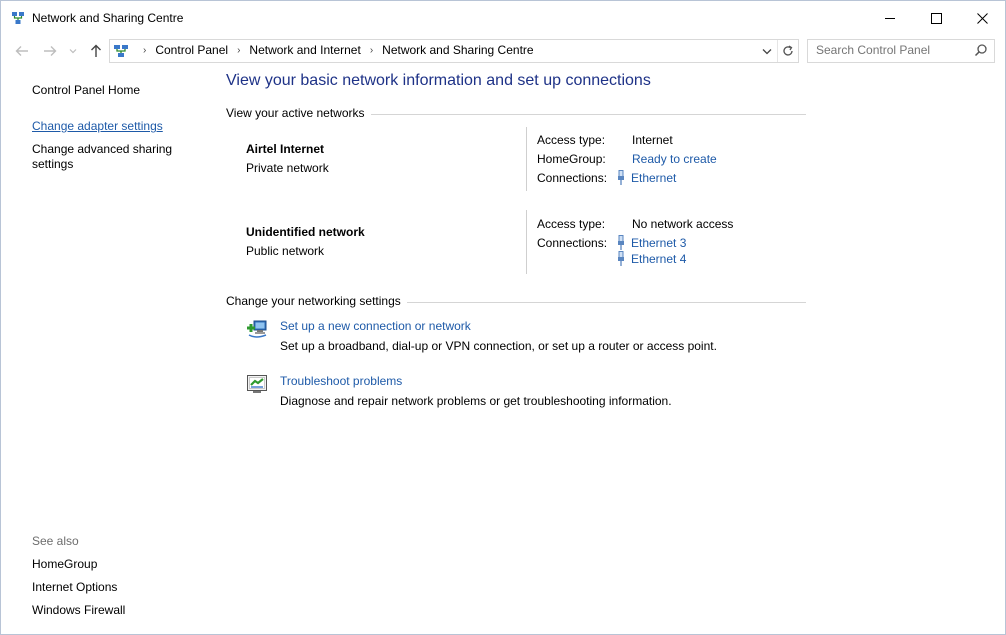  I want to click on maximize-button, so click(936, 18).